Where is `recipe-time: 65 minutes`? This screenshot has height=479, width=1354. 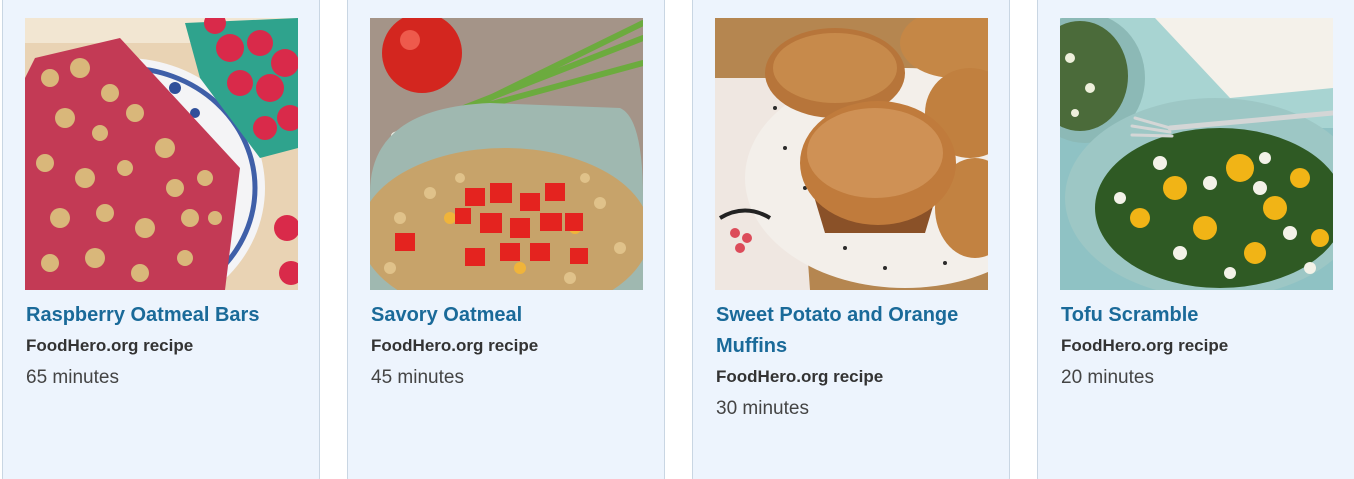
recipe-time: 65 minutes is located at coordinates (72, 377).